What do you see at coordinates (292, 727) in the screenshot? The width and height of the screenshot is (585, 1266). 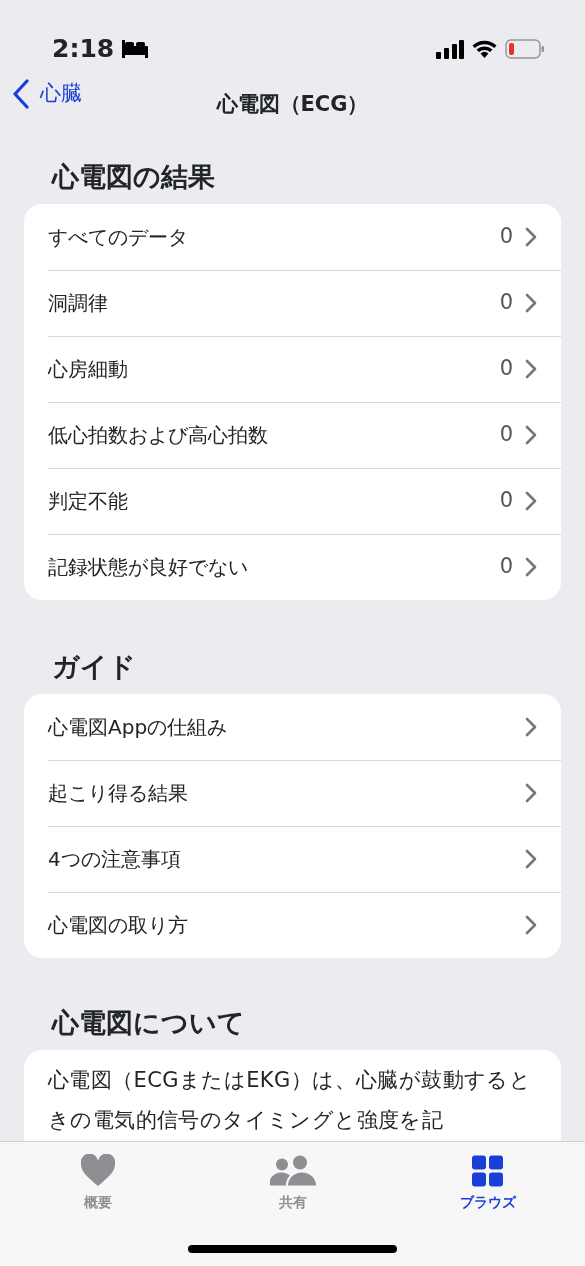 I see `list-row: 心電図Appの仕組み` at bounding box center [292, 727].